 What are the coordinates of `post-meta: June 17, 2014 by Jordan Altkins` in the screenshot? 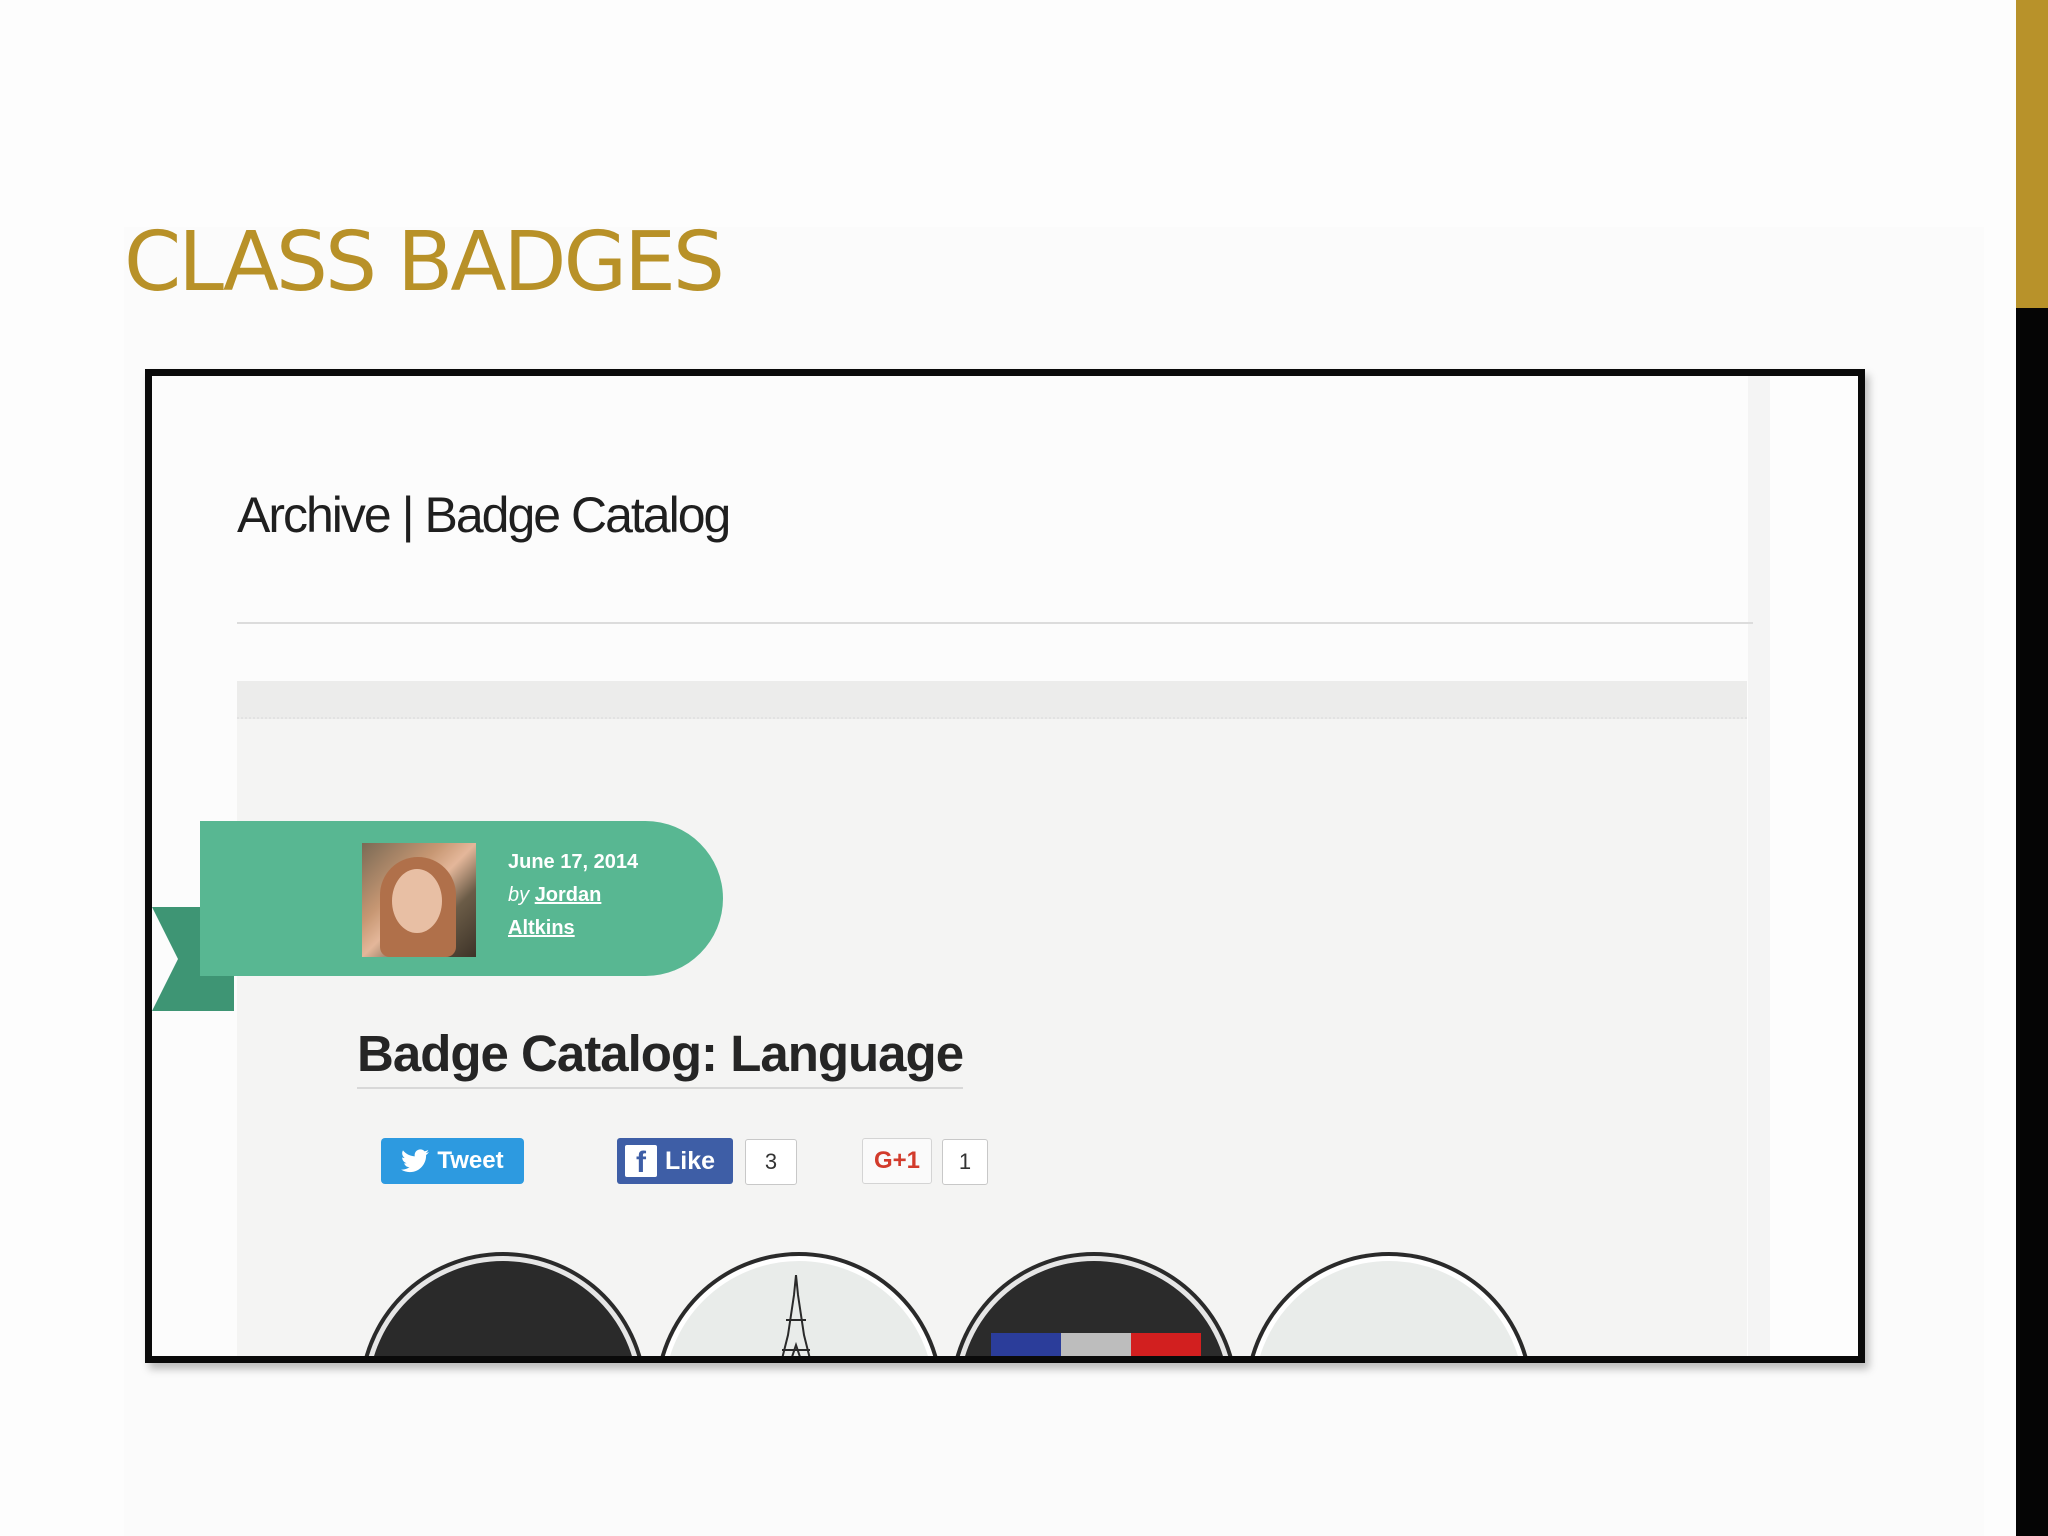 It's located at (573, 895).